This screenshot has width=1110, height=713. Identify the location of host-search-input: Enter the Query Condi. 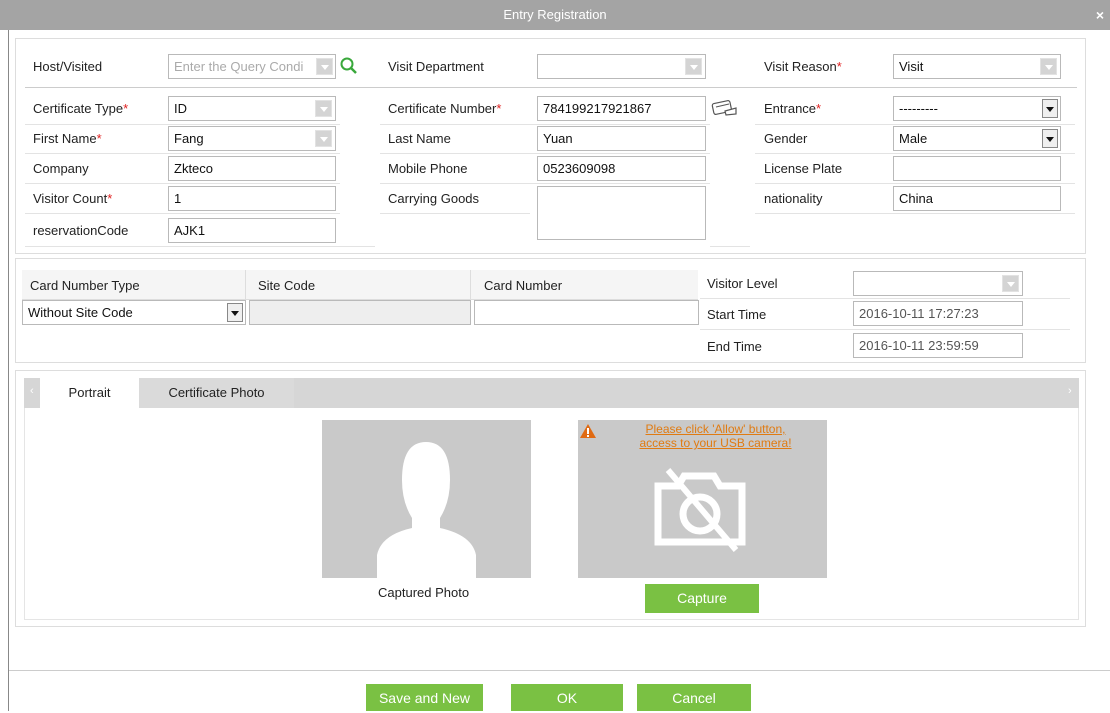
(252, 66).